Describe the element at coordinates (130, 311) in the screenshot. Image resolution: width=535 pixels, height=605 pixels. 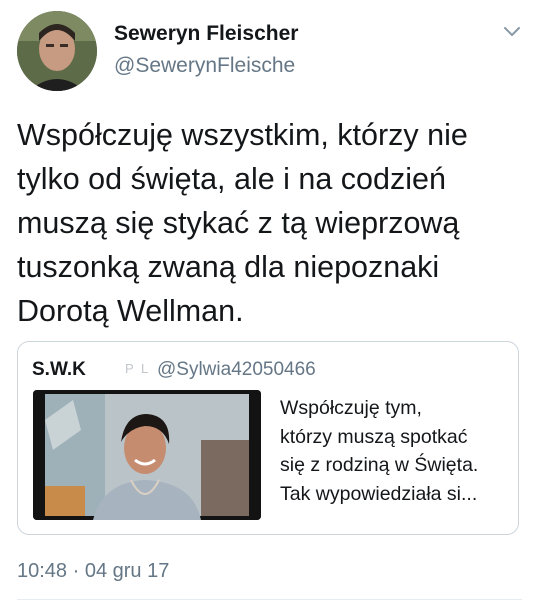
I see `tweet-text-line: Dorotą Wellman.` at that location.